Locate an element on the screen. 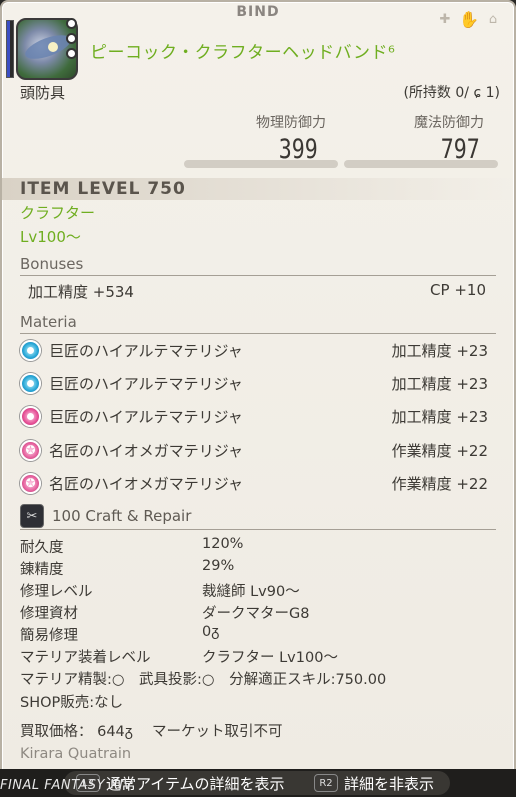 The image size is (516, 797). repair-level-row: 修理レベル 裁縫師 Lv90～ is located at coordinates (160, 592).